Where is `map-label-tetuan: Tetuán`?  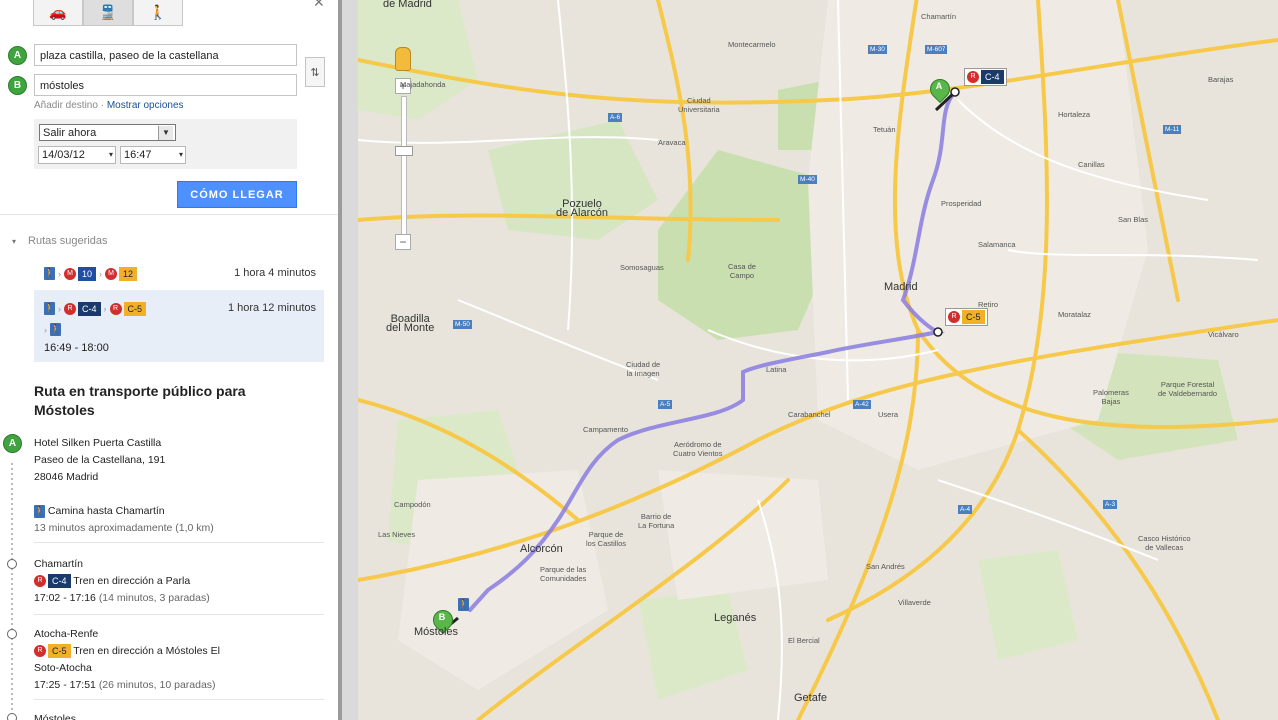
map-label-tetuan: Tetuán is located at coordinates (884, 129).